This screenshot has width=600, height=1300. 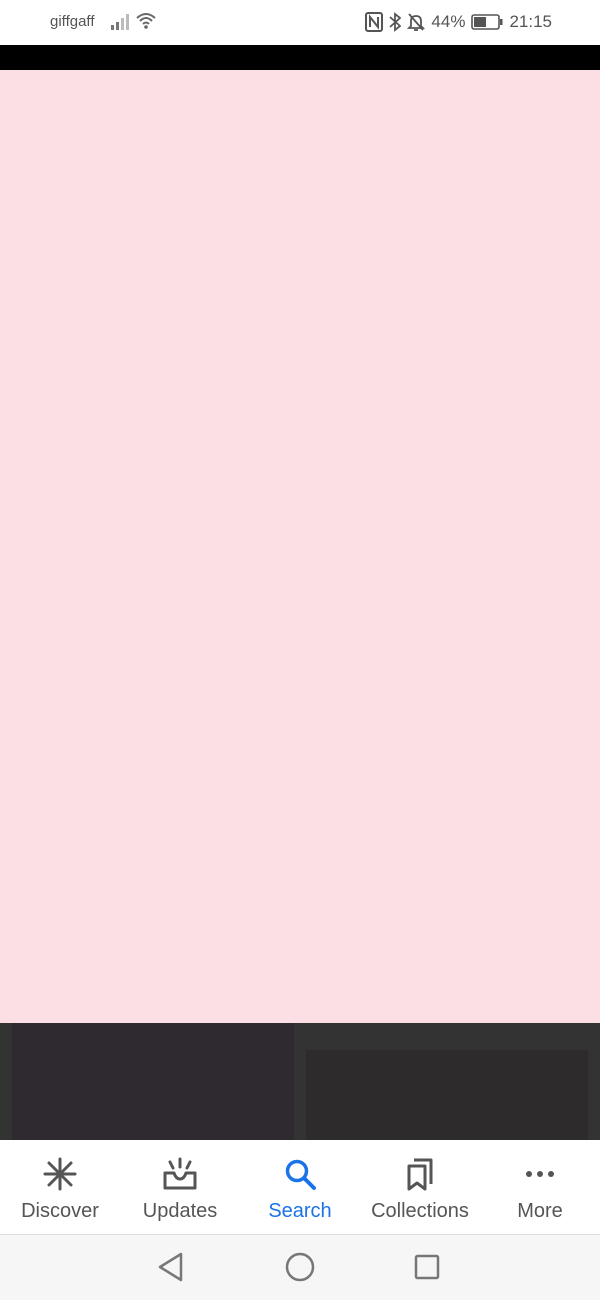 I want to click on back-triangle-icon, so click(x=171, y=1267).